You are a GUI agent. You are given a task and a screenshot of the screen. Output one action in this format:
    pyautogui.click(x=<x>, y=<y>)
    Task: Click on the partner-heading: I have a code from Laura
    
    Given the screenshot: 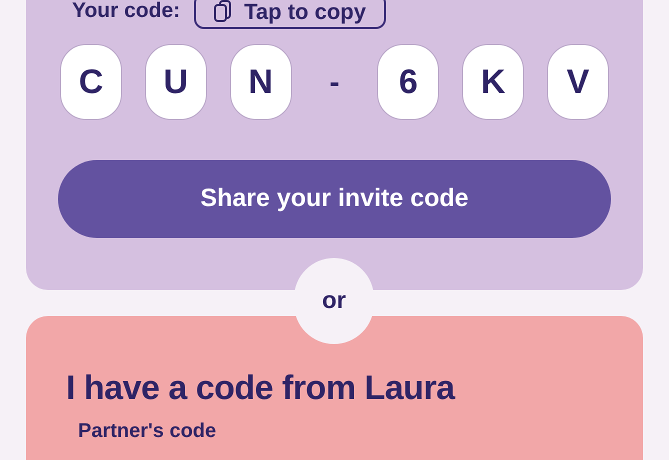 What is the action you would take?
    pyautogui.click(x=261, y=388)
    